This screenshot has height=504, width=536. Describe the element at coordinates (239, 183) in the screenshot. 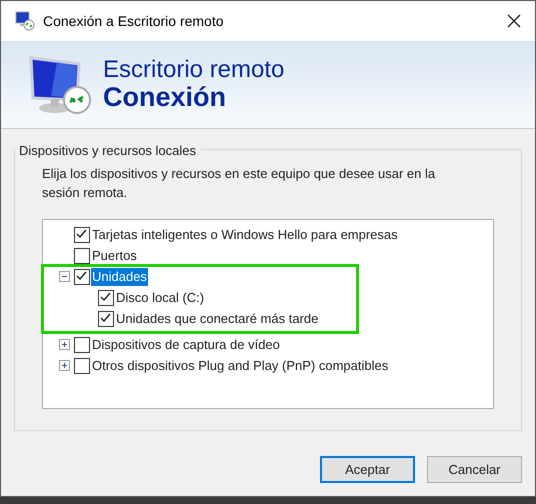

I see `group-description: Elija los dispositivos y recursos en este equipo que desee usar en la sesión remota.` at that location.